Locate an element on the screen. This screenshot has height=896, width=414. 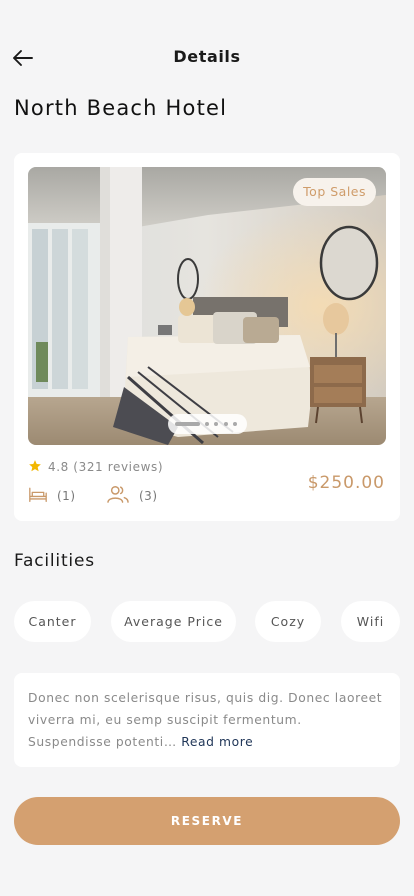
rating-text: 4.8 (321 reviews) is located at coordinates (106, 467).